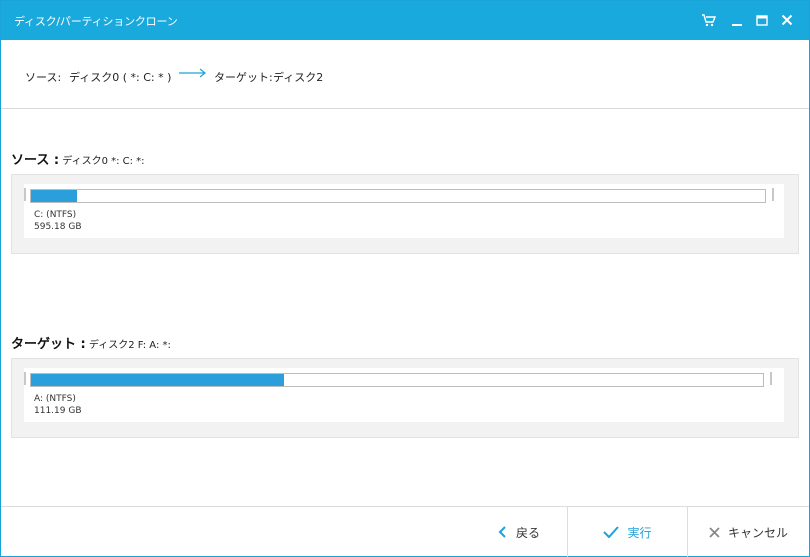  I want to click on target-partition-block, so click(397, 380).